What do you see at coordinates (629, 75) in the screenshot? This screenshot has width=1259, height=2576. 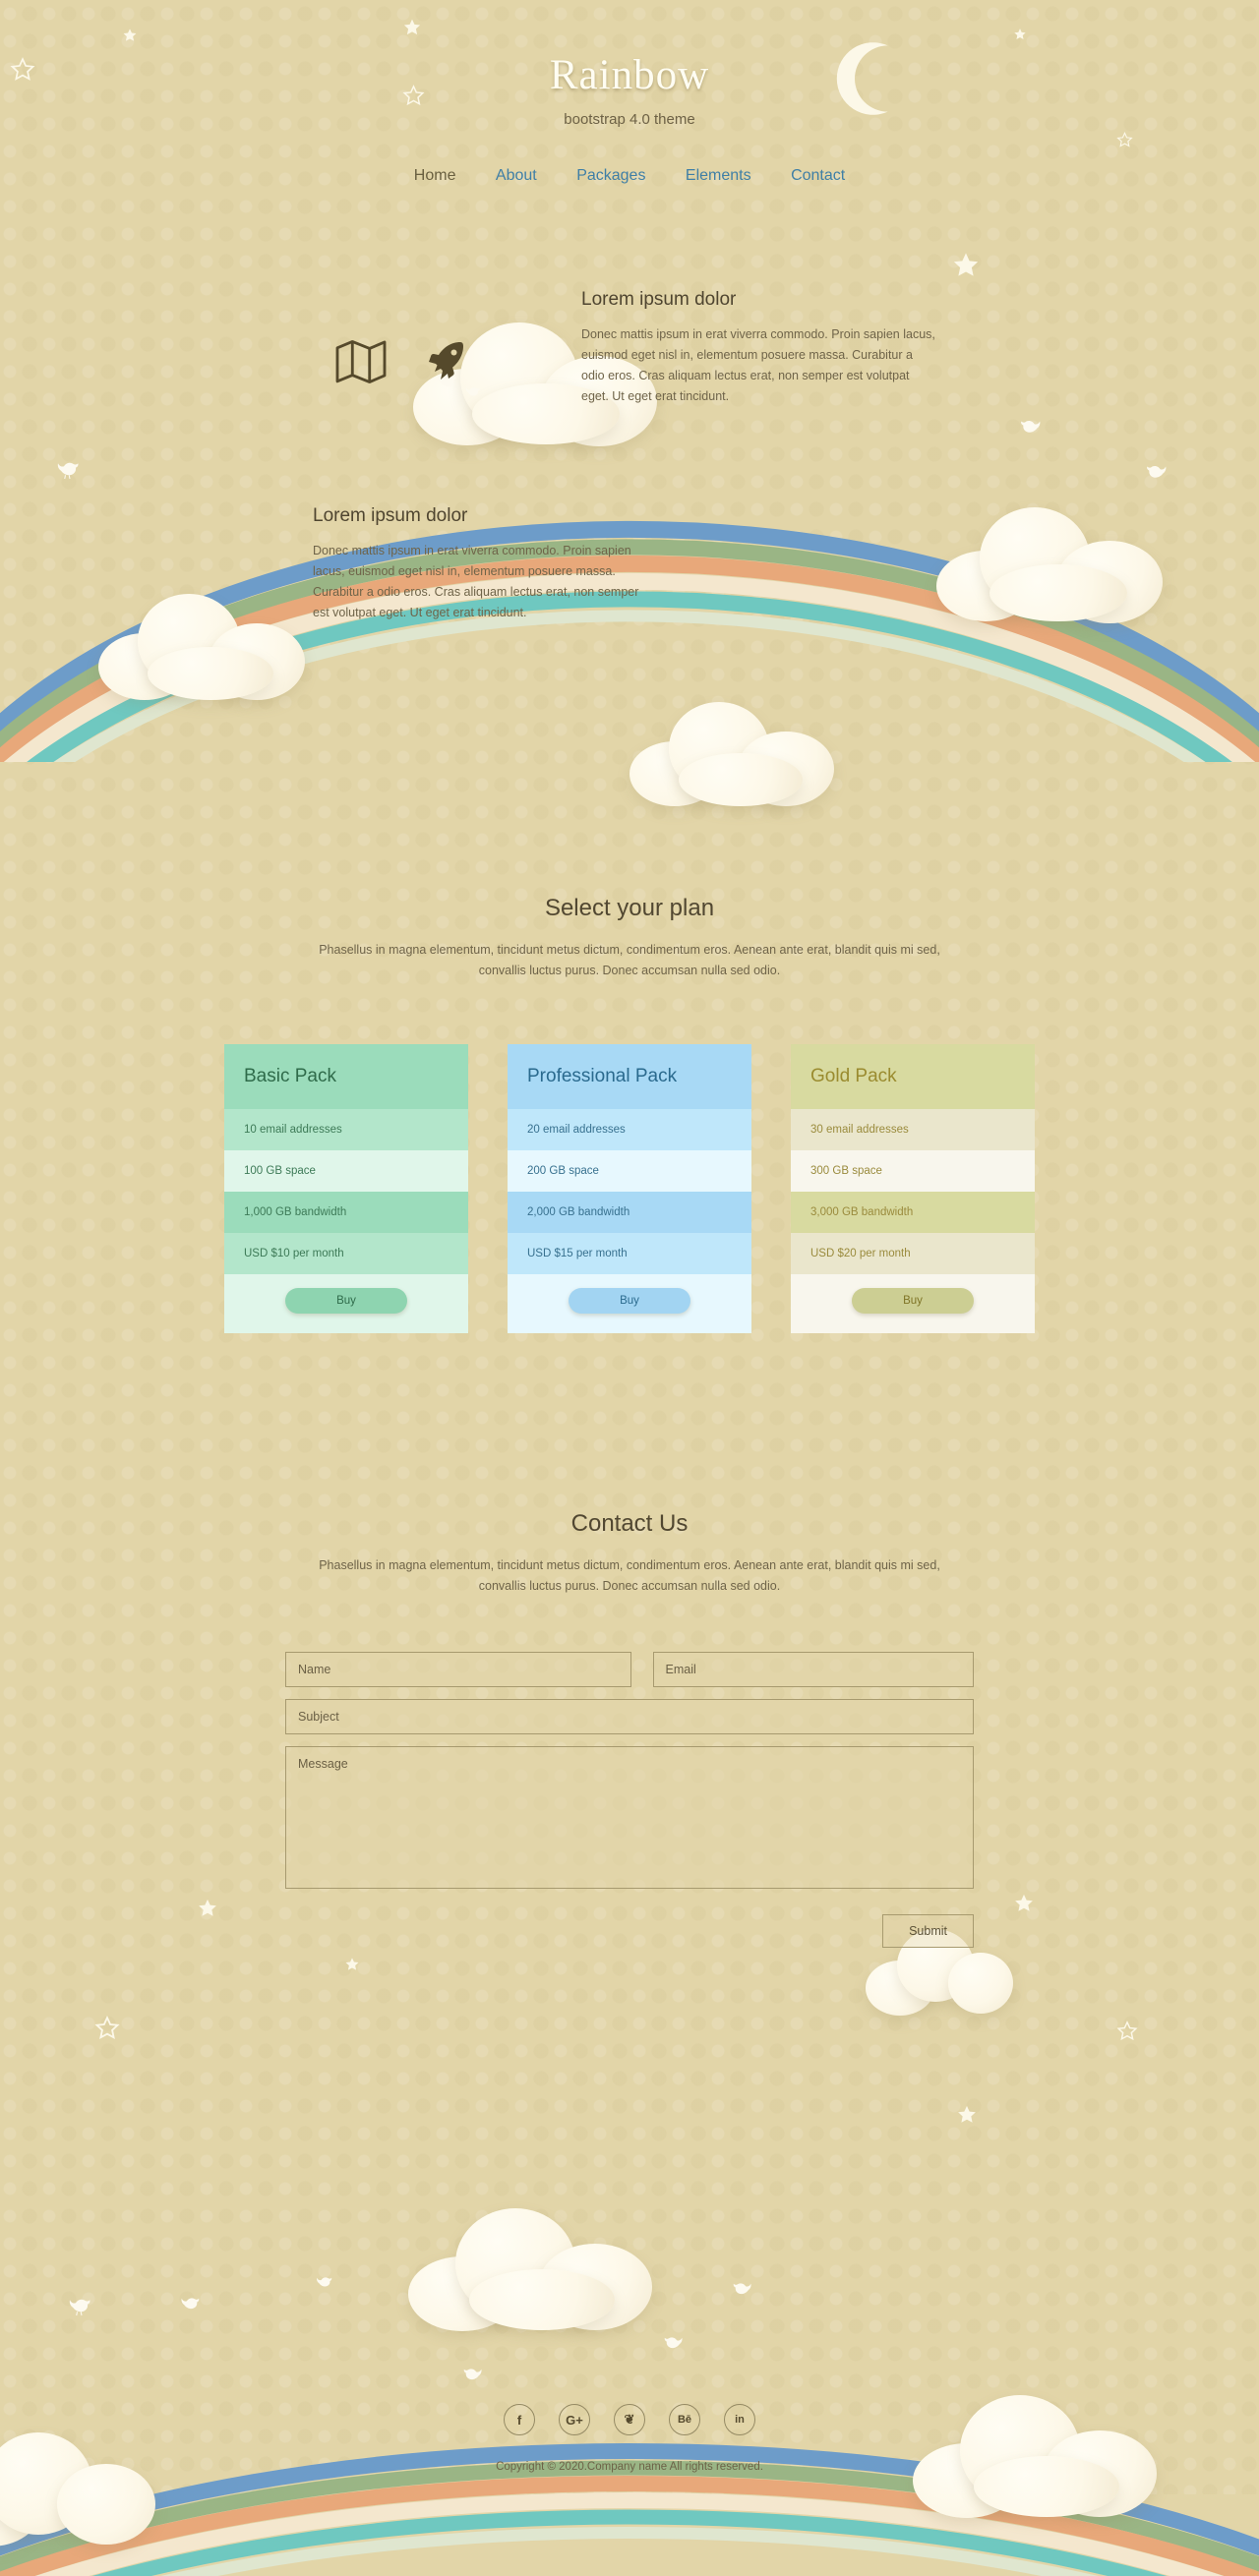 I see `site-title: Rainbow` at bounding box center [629, 75].